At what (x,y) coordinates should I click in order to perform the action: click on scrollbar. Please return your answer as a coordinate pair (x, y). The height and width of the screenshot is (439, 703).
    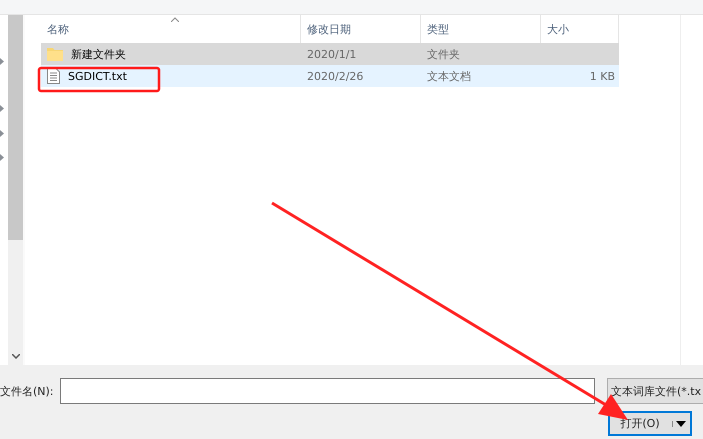
    Looking at the image, I should click on (16, 190).